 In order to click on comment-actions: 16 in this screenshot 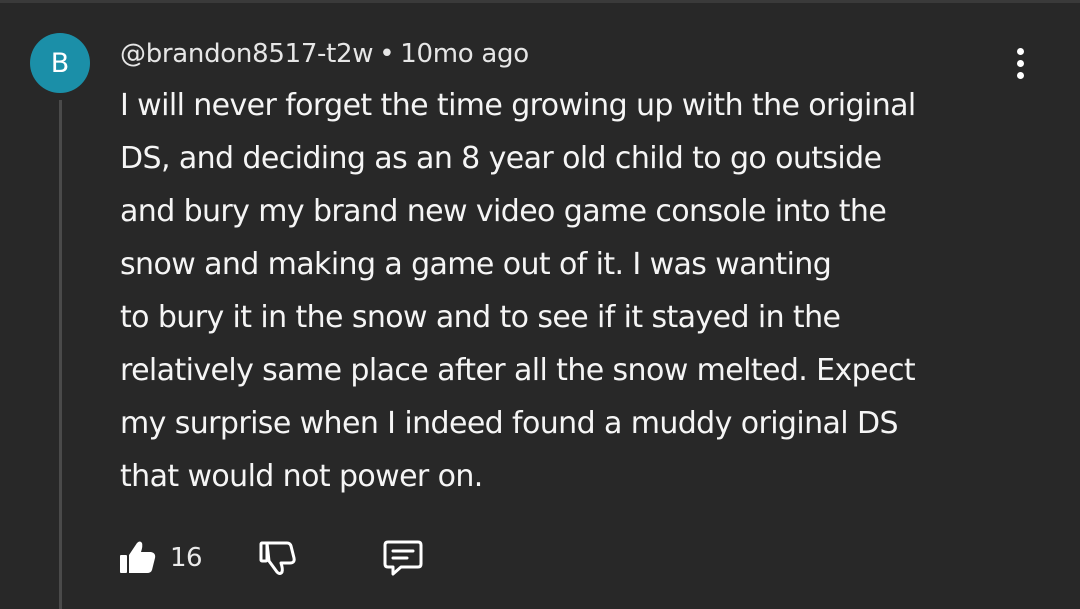, I will do `click(288, 558)`.